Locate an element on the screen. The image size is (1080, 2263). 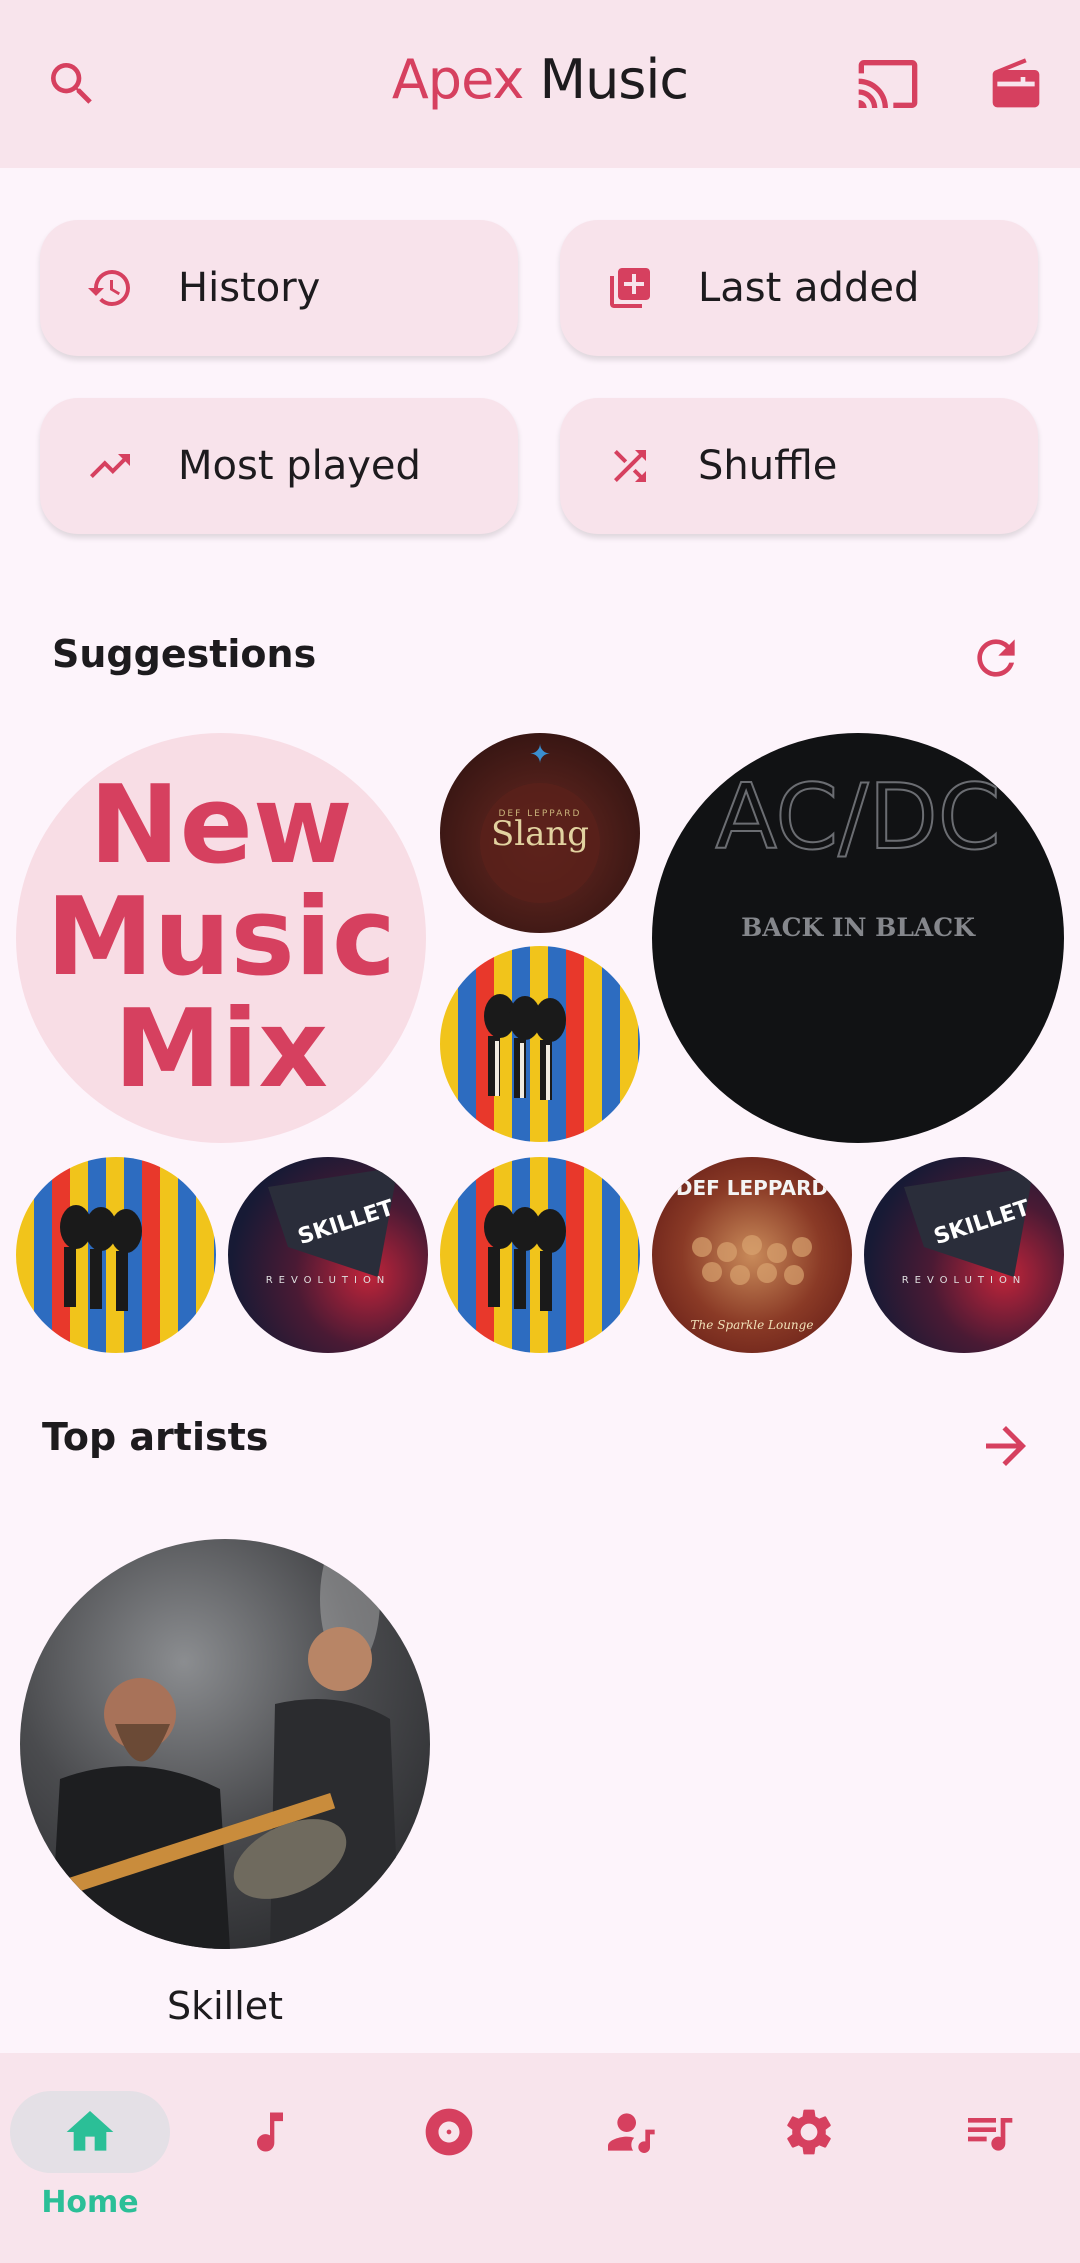
top-artists-title: Top artists is located at coordinates (155, 1437).